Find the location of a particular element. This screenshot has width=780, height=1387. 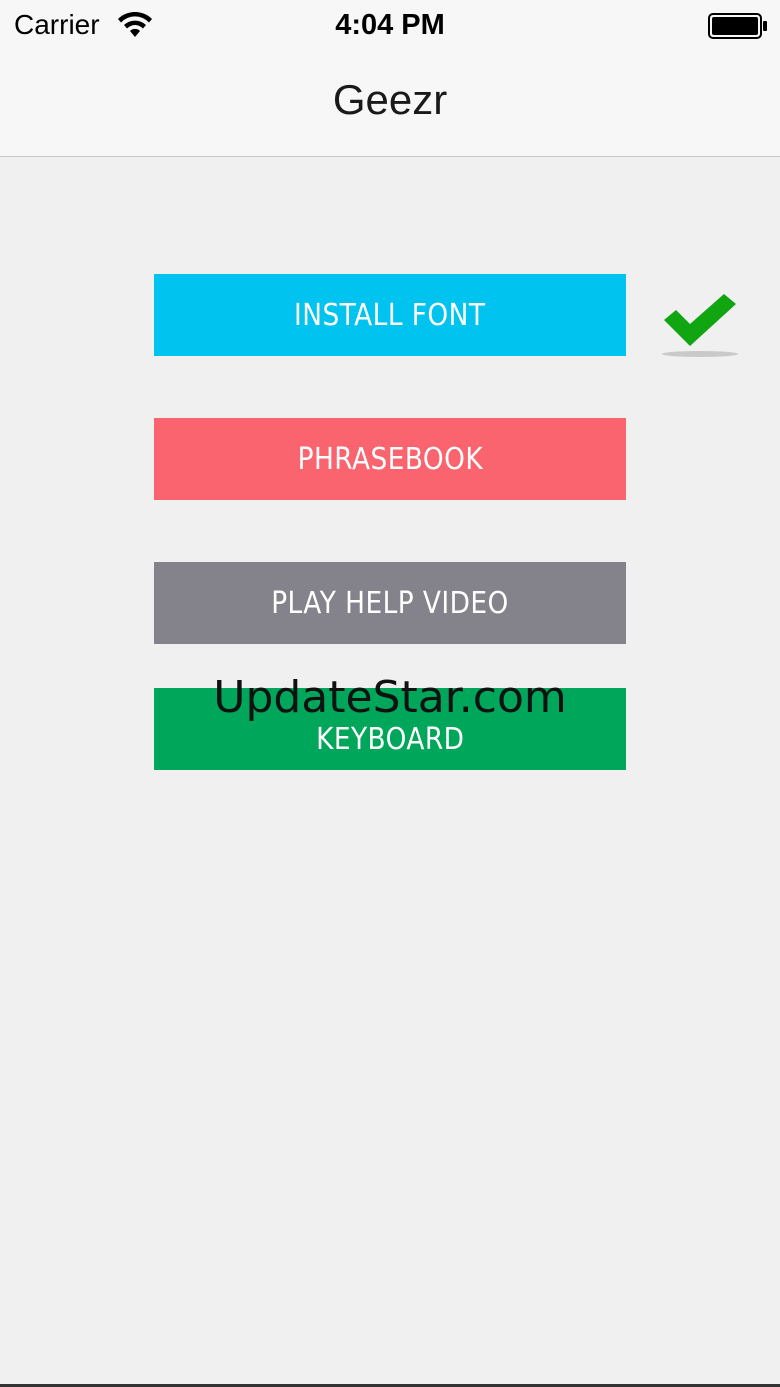

status-time: 4:04 PM is located at coordinates (390, 25).